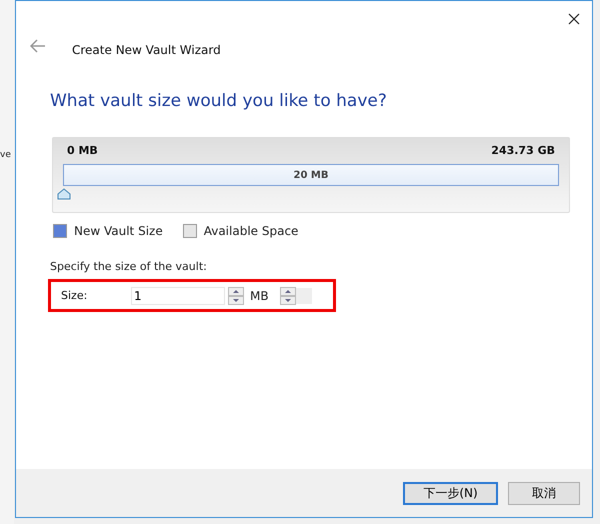 Image resolution: width=600 pixels, height=524 pixels. What do you see at coordinates (523, 150) in the screenshot?
I see `max-label: 243.73 GB` at bounding box center [523, 150].